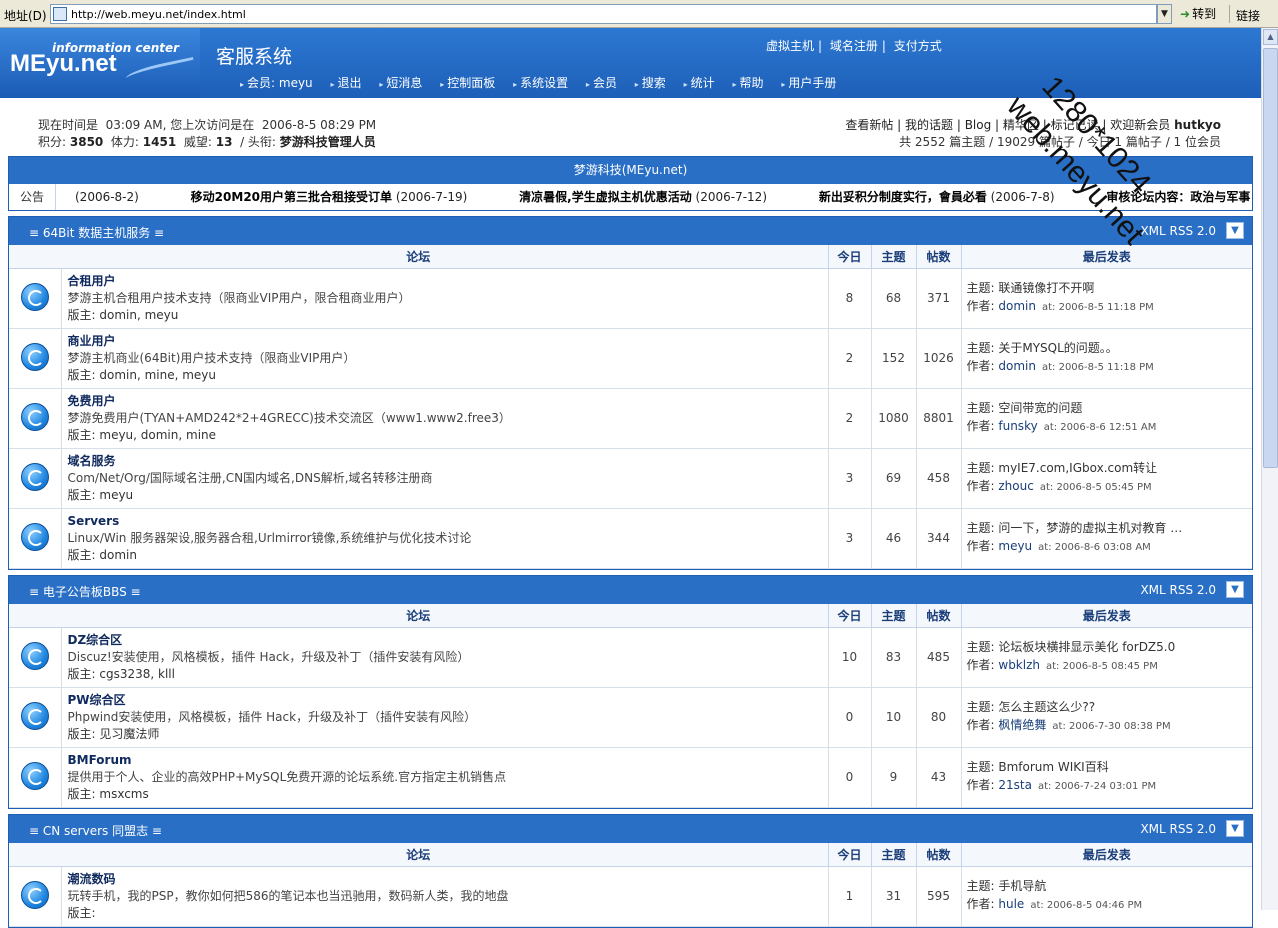 The width and height of the screenshot is (1278, 928). I want to click on last-post-time: 2006-8-5 11:18 PM, so click(1106, 367).